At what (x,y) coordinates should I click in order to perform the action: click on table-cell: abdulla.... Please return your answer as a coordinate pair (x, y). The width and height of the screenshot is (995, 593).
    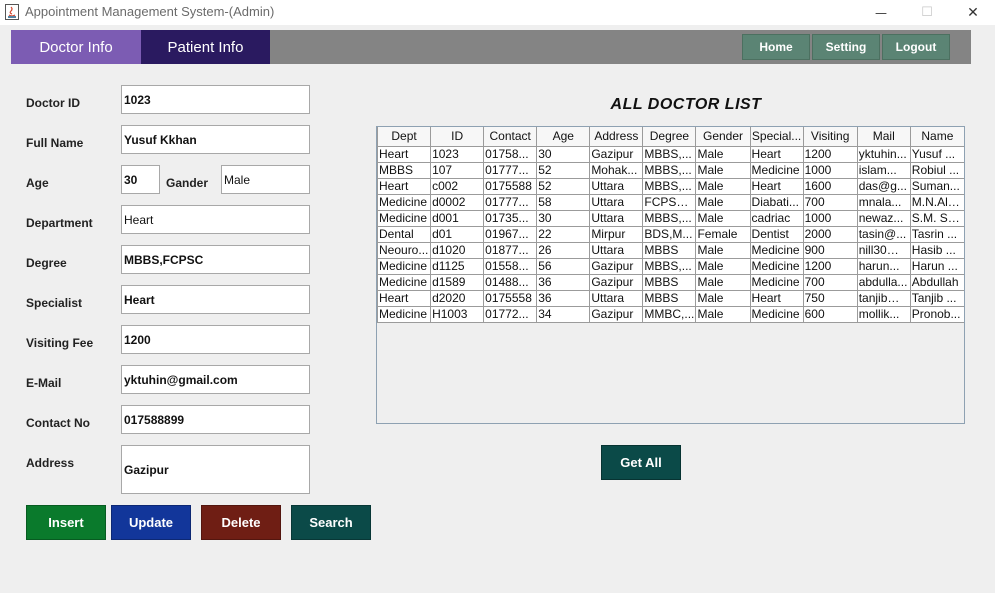
    Looking at the image, I should click on (883, 282).